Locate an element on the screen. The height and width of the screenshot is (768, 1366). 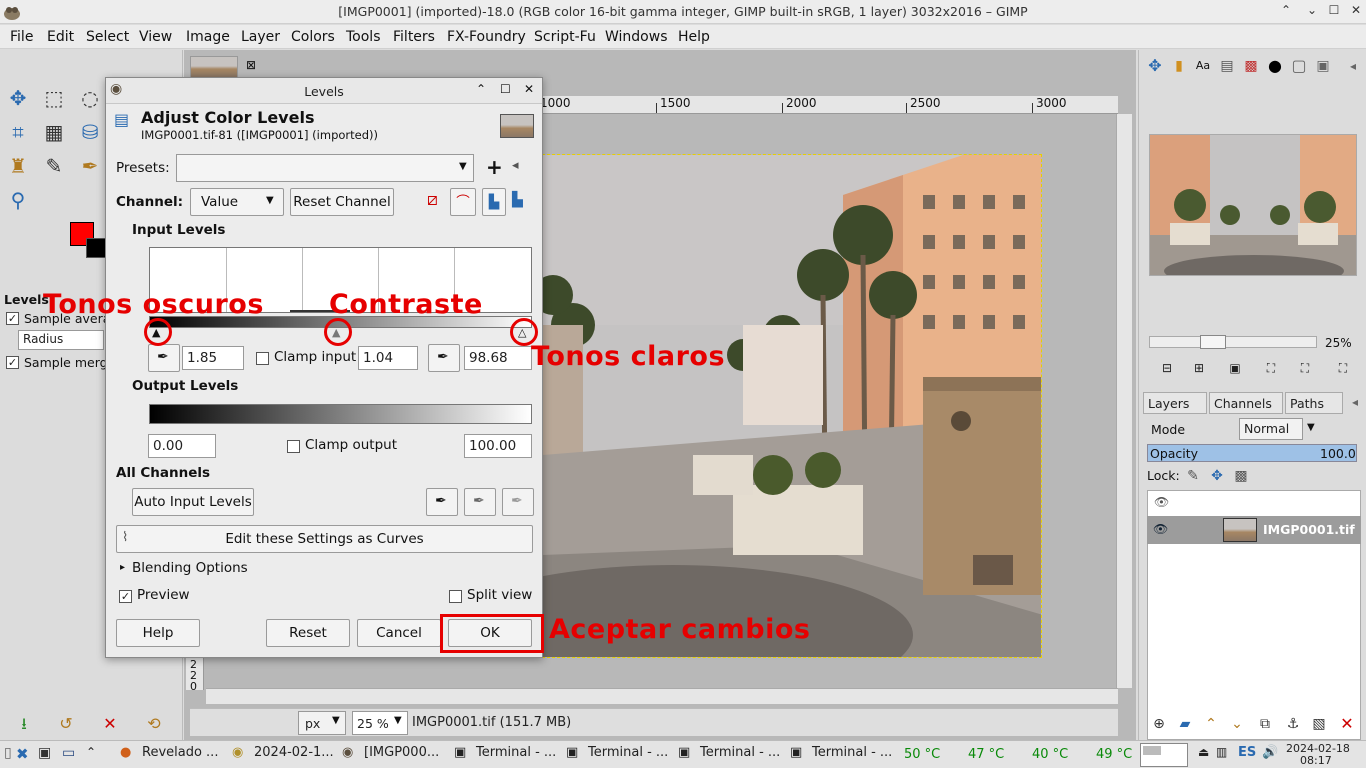
terminal-launcher-icon: ▣ is located at coordinates (44, 756).